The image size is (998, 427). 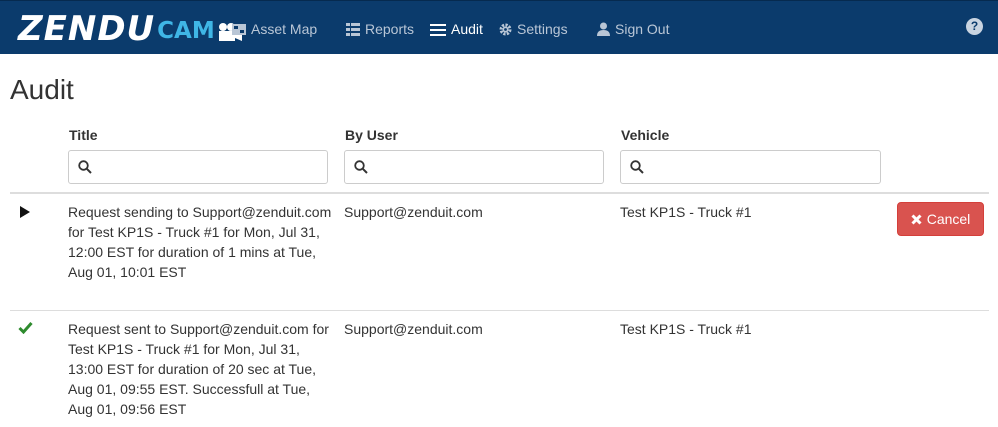 I want to click on vehicle-filter, so click(x=750, y=167).